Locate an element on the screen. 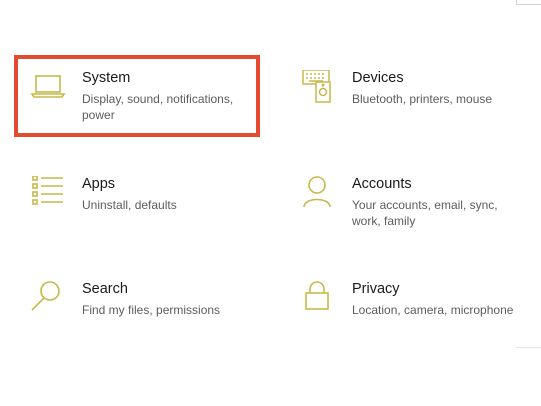 The height and width of the screenshot is (406, 541). lock-icon is located at coordinates (320, 301).